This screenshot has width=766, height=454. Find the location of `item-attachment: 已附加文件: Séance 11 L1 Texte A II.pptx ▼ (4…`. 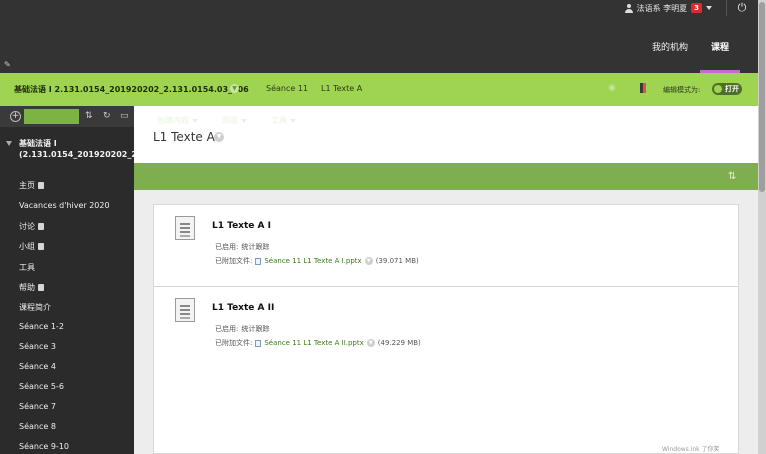

item-attachment: 已附加文件: Séance 11 L1 Texte A II.pptx ▼ (4… is located at coordinates (318, 343).